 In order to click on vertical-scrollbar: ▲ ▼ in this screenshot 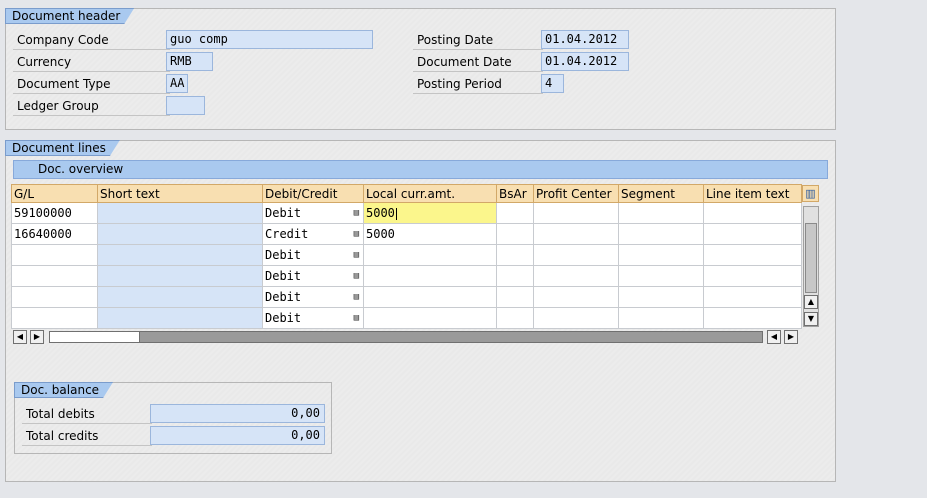, I will do `click(811, 266)`.